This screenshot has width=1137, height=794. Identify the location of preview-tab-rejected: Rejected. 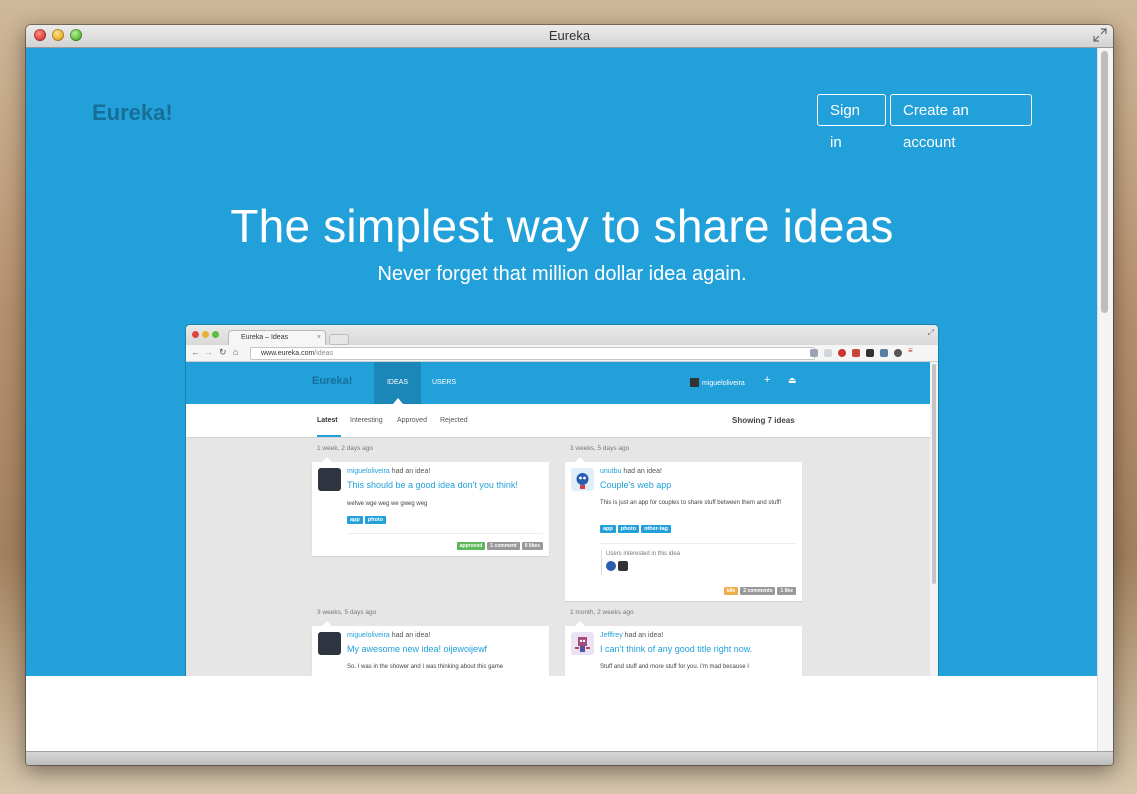
(454, 420).